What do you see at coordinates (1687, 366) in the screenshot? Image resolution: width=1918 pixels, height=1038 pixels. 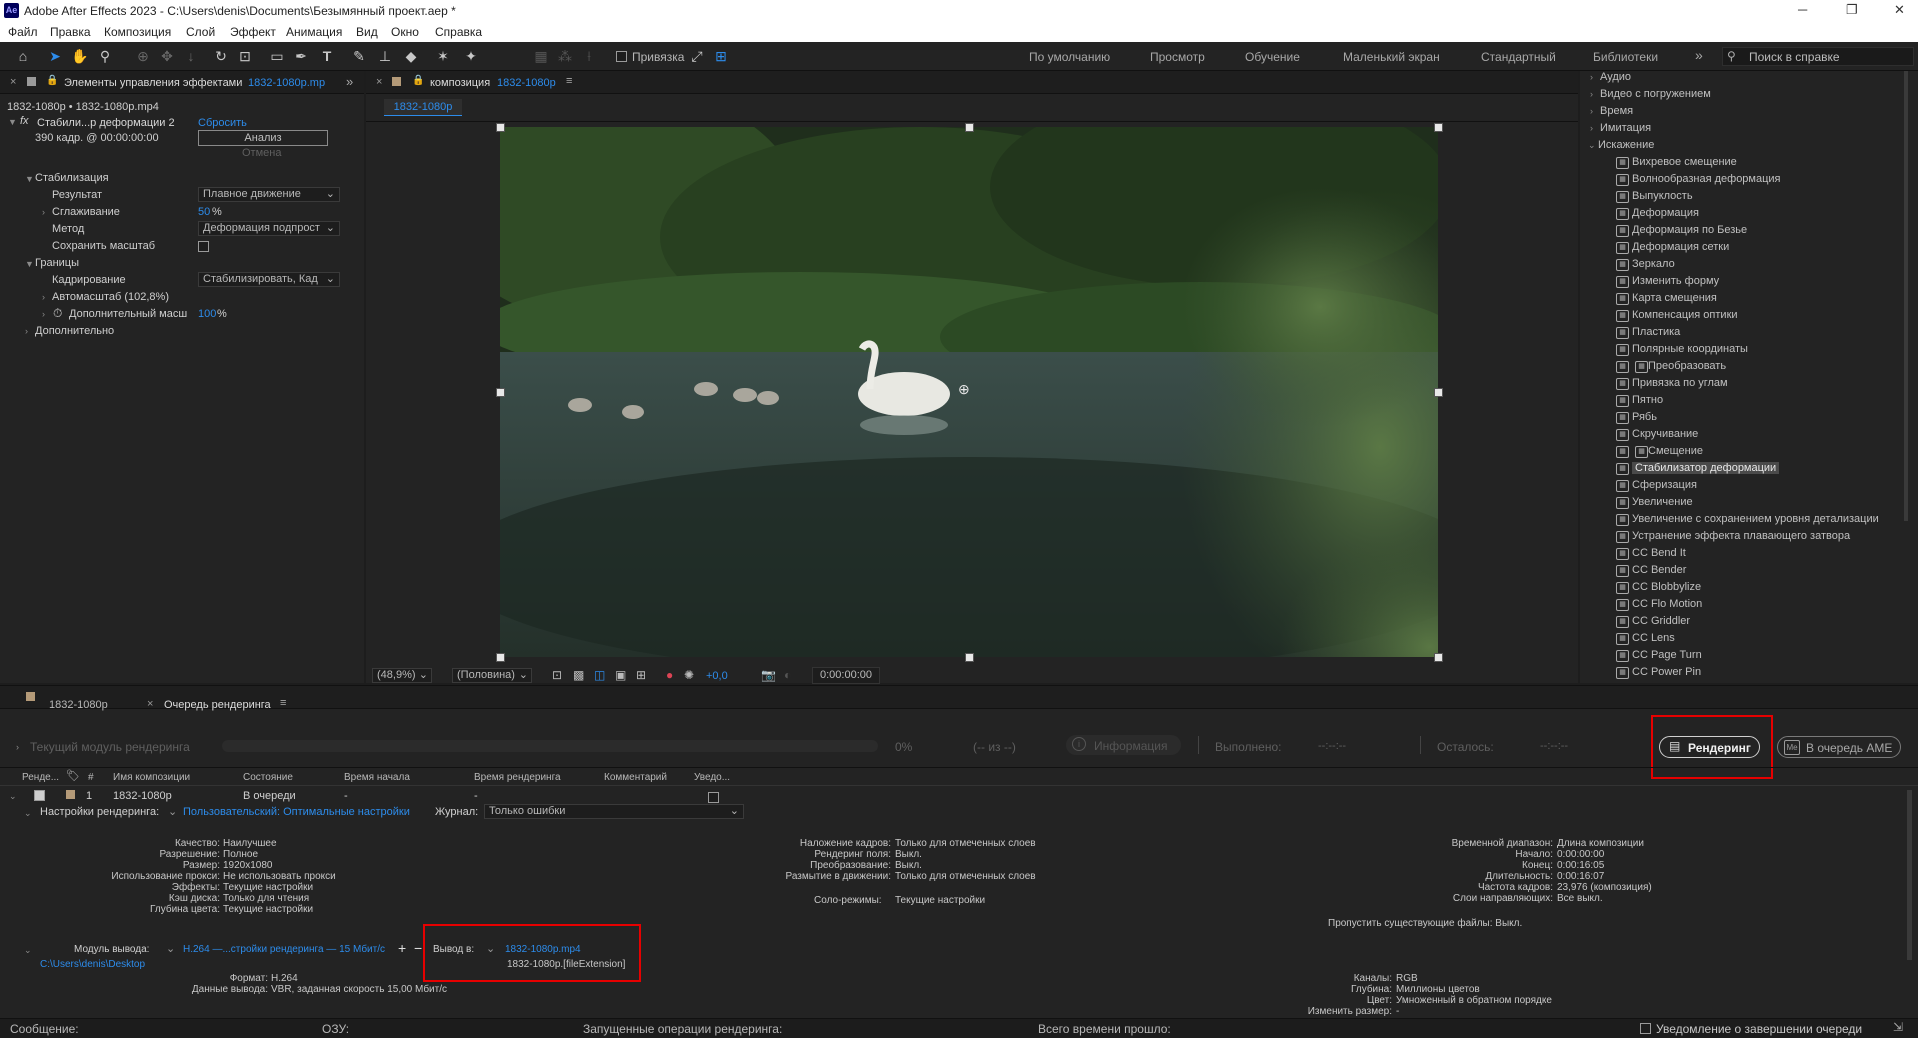 I see `effect-item: Преобразовать` at bounding box center [1687, 366].